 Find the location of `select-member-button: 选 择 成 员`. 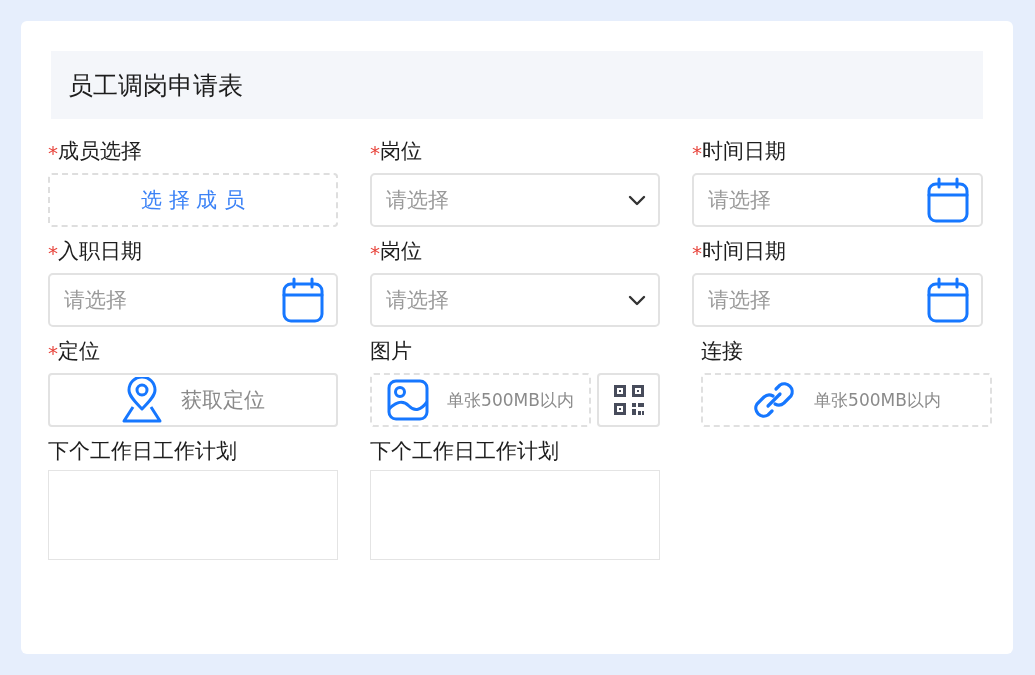

select-member-button: 选 择 成 员 is located at coordinates (193, 200).